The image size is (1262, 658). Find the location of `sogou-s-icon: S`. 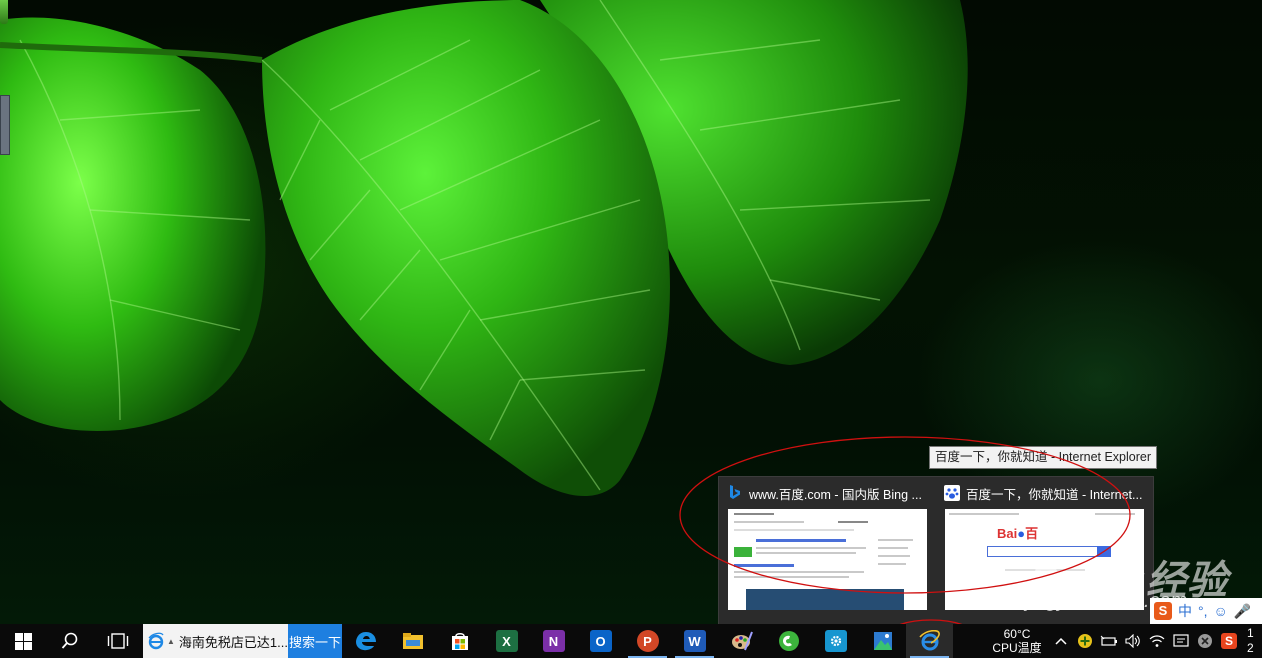

sogou-s-icon: S is located at coordinates (1163, 611).